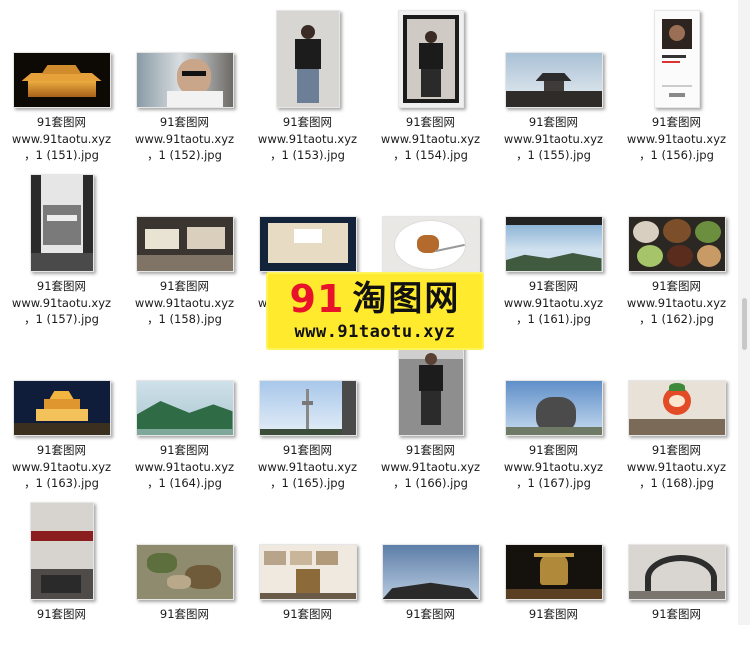 Image resolution: width=750 pixels, height=656 pixels. I want to click on file-item: 91套图网 www.91taotu.xyz ，1 (165).jpg, so click(307, 410).